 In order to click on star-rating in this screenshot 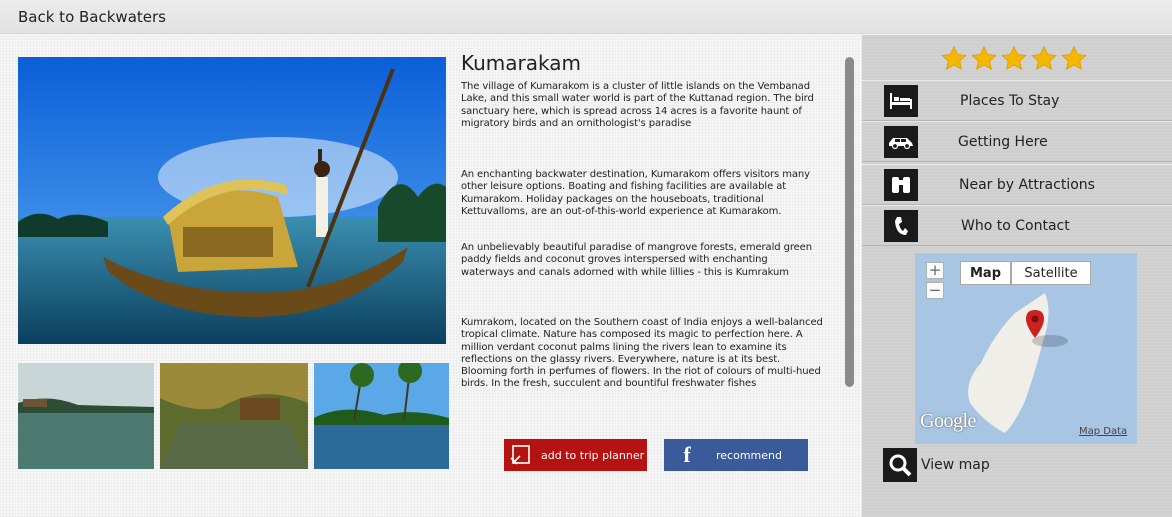, I will do `click(1014, 59)`.